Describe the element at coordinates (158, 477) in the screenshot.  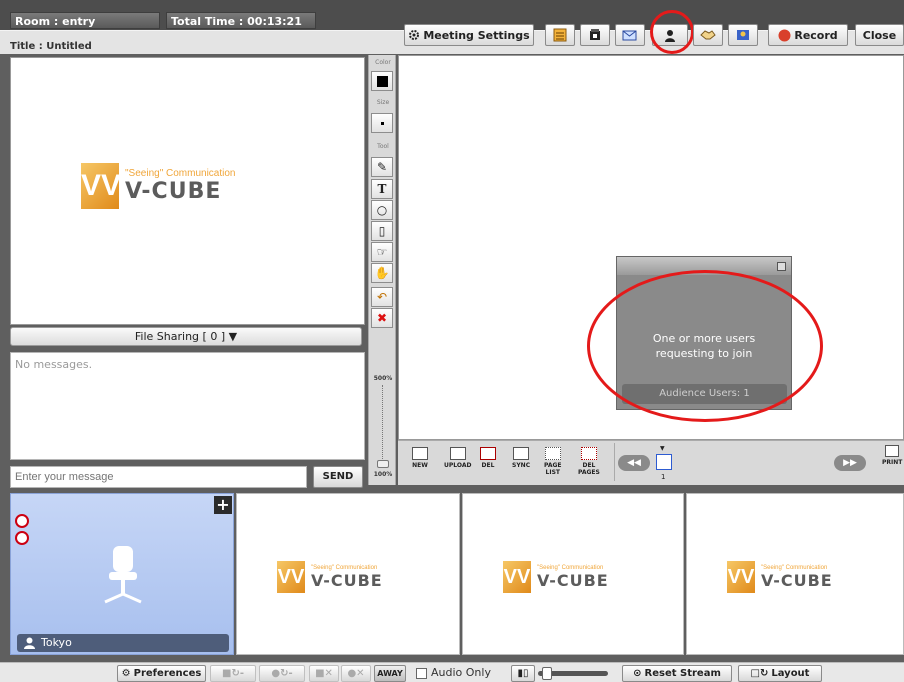
I see `message-input` at that location.